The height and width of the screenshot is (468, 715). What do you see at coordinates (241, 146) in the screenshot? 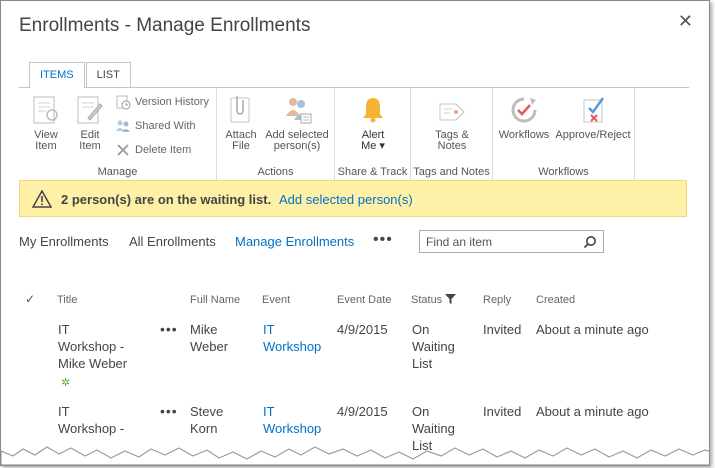
I see `attach-file-label-2: File` at bounding box center [241, 146].